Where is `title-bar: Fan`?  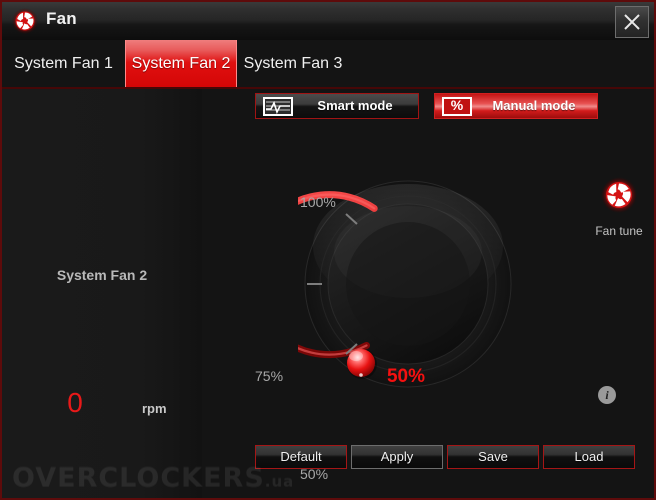
title-bar: Fan is located at coordinates (328, 21).